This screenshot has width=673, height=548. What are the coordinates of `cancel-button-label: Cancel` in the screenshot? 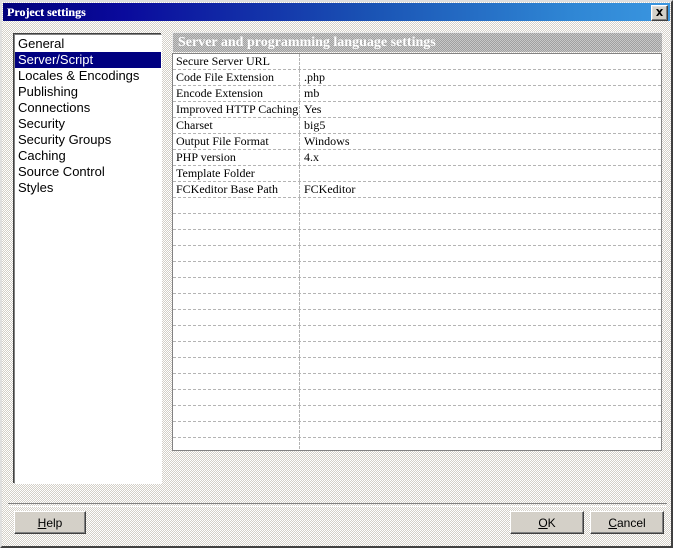 It's located at (626, 523).